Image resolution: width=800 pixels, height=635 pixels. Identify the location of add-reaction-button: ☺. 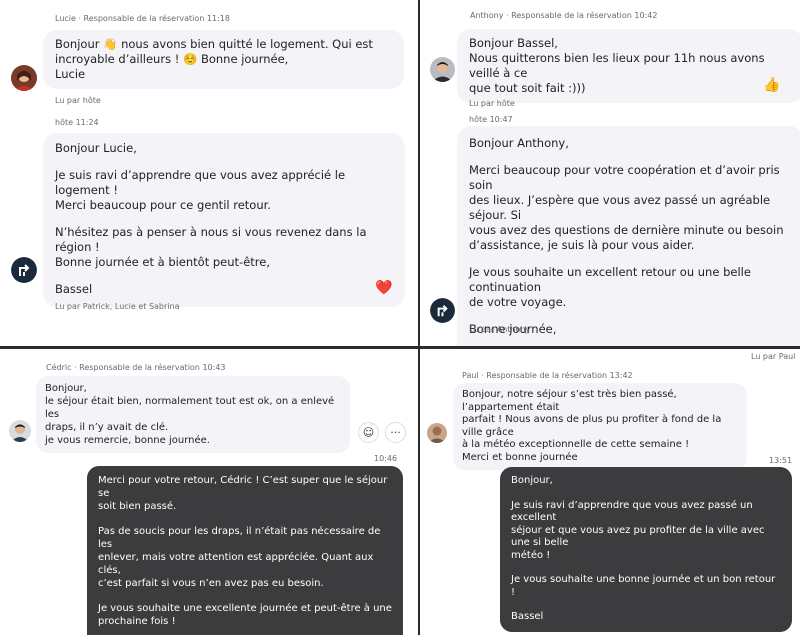
(368, 432).